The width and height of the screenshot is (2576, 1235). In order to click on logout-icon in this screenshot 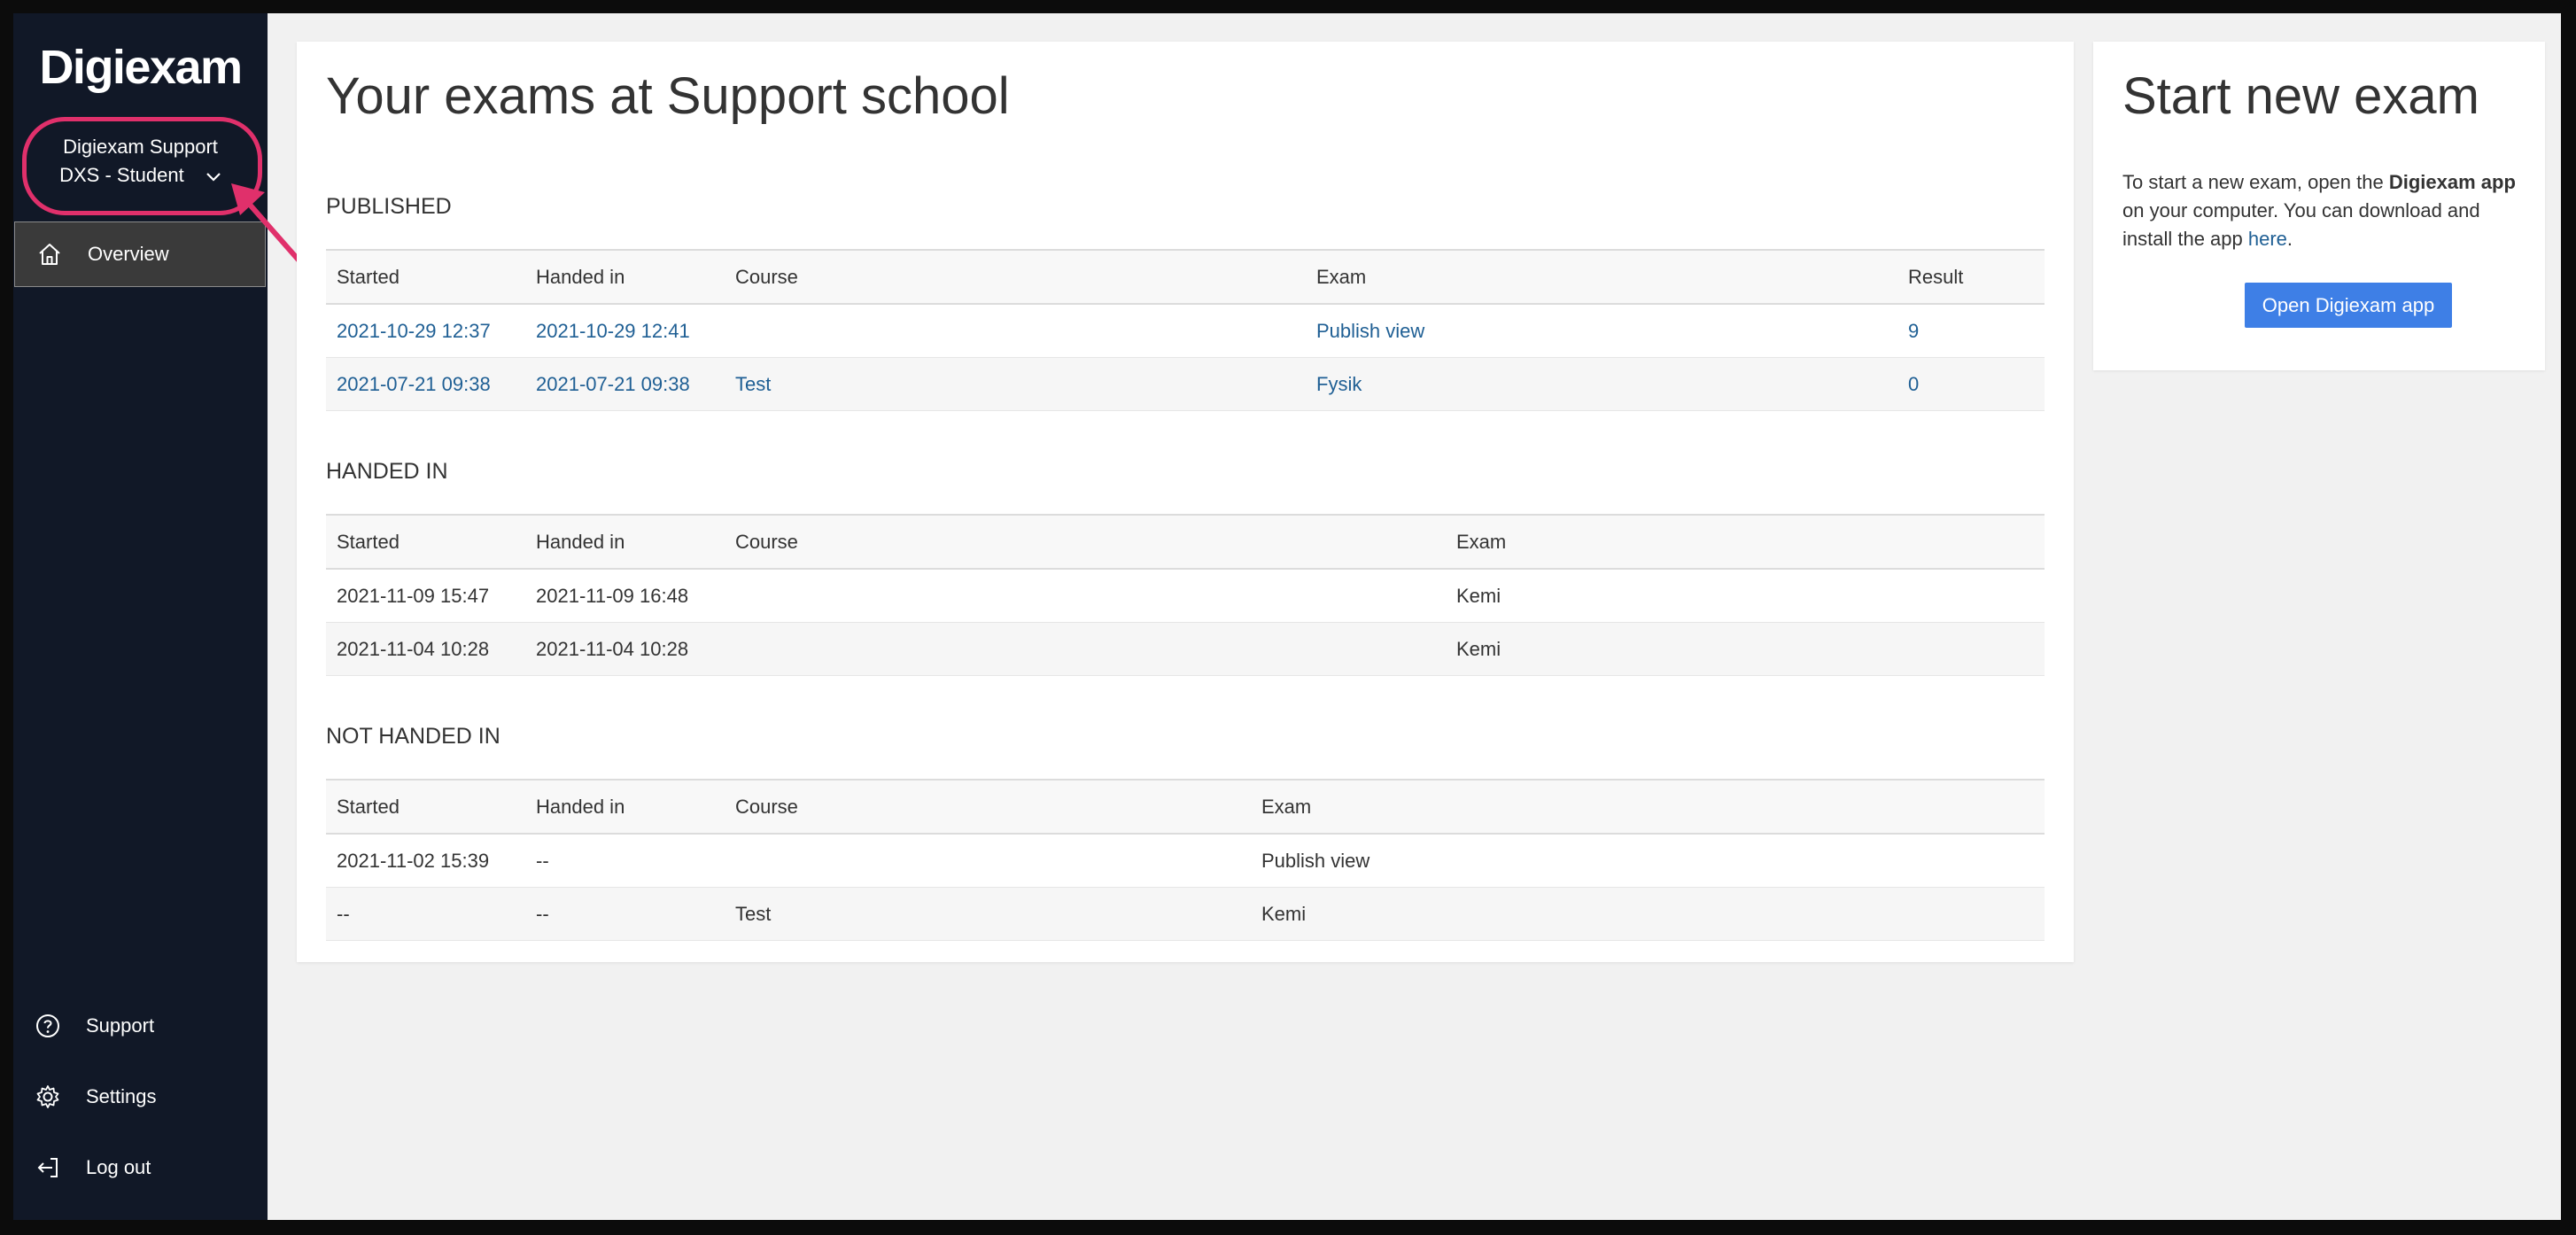, I will do `click(48, 1167)`.